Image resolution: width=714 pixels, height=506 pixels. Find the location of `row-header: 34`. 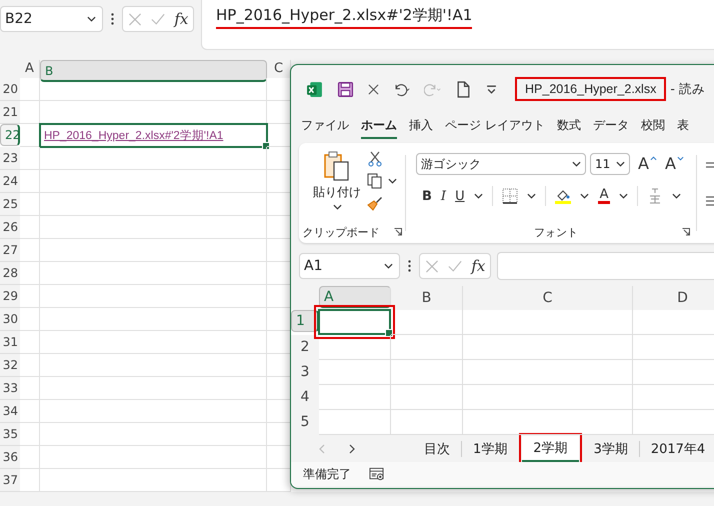

row-header: 34 is located at coordinates (10, 411).